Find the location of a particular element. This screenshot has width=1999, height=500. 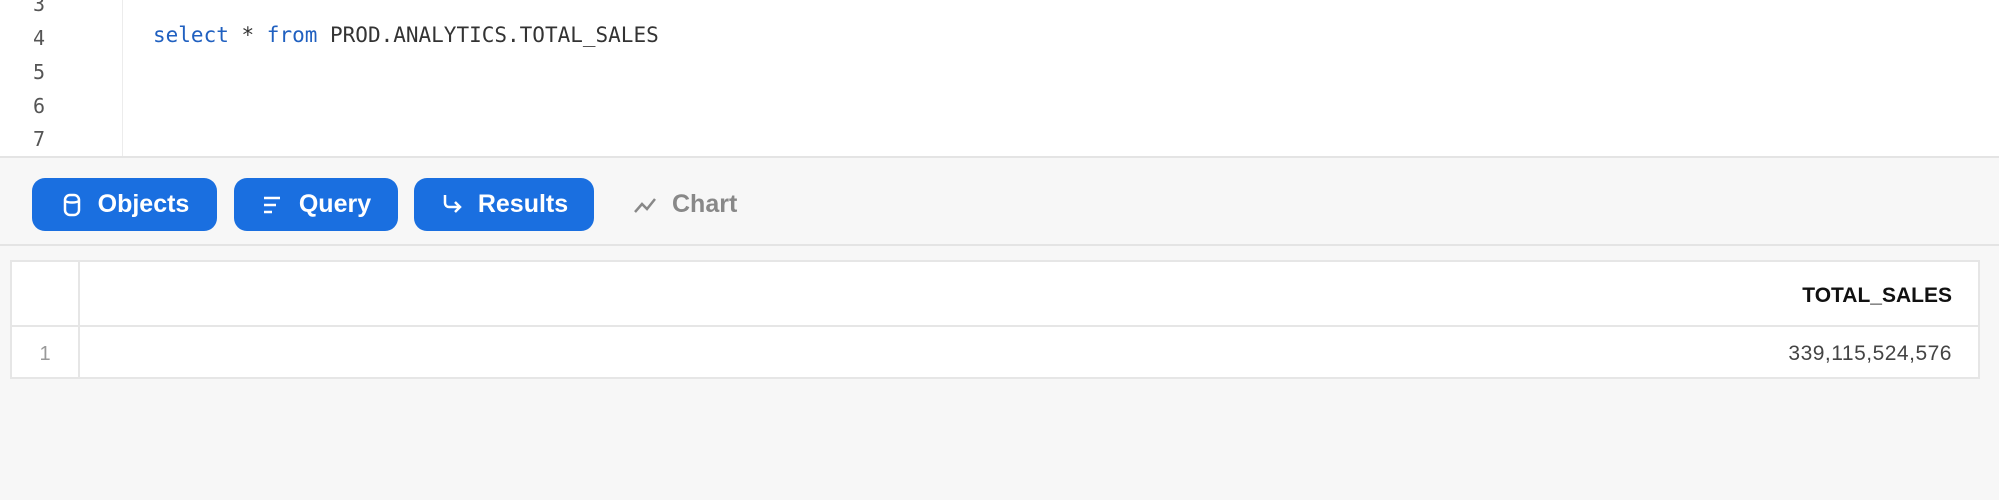

table-header: TOTAL_SALES is located at coordinates (995, 294).